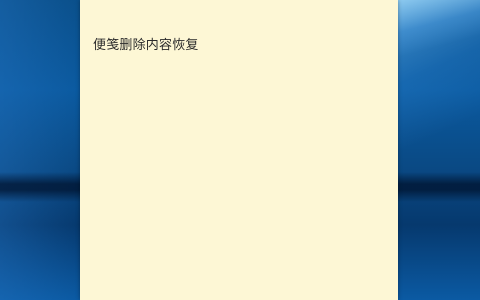 The width and height of the screenshot is (480, 300). I want to click on sticky-note-text: 便笺删除内容恢复, so click(146, 43).